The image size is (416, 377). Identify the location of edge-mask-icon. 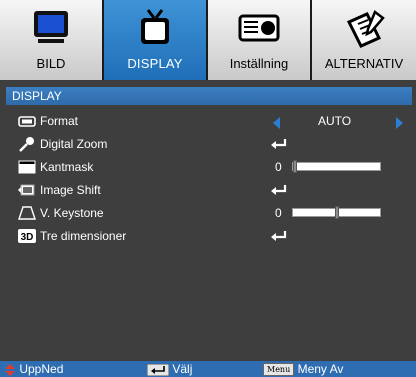
(27, 167).